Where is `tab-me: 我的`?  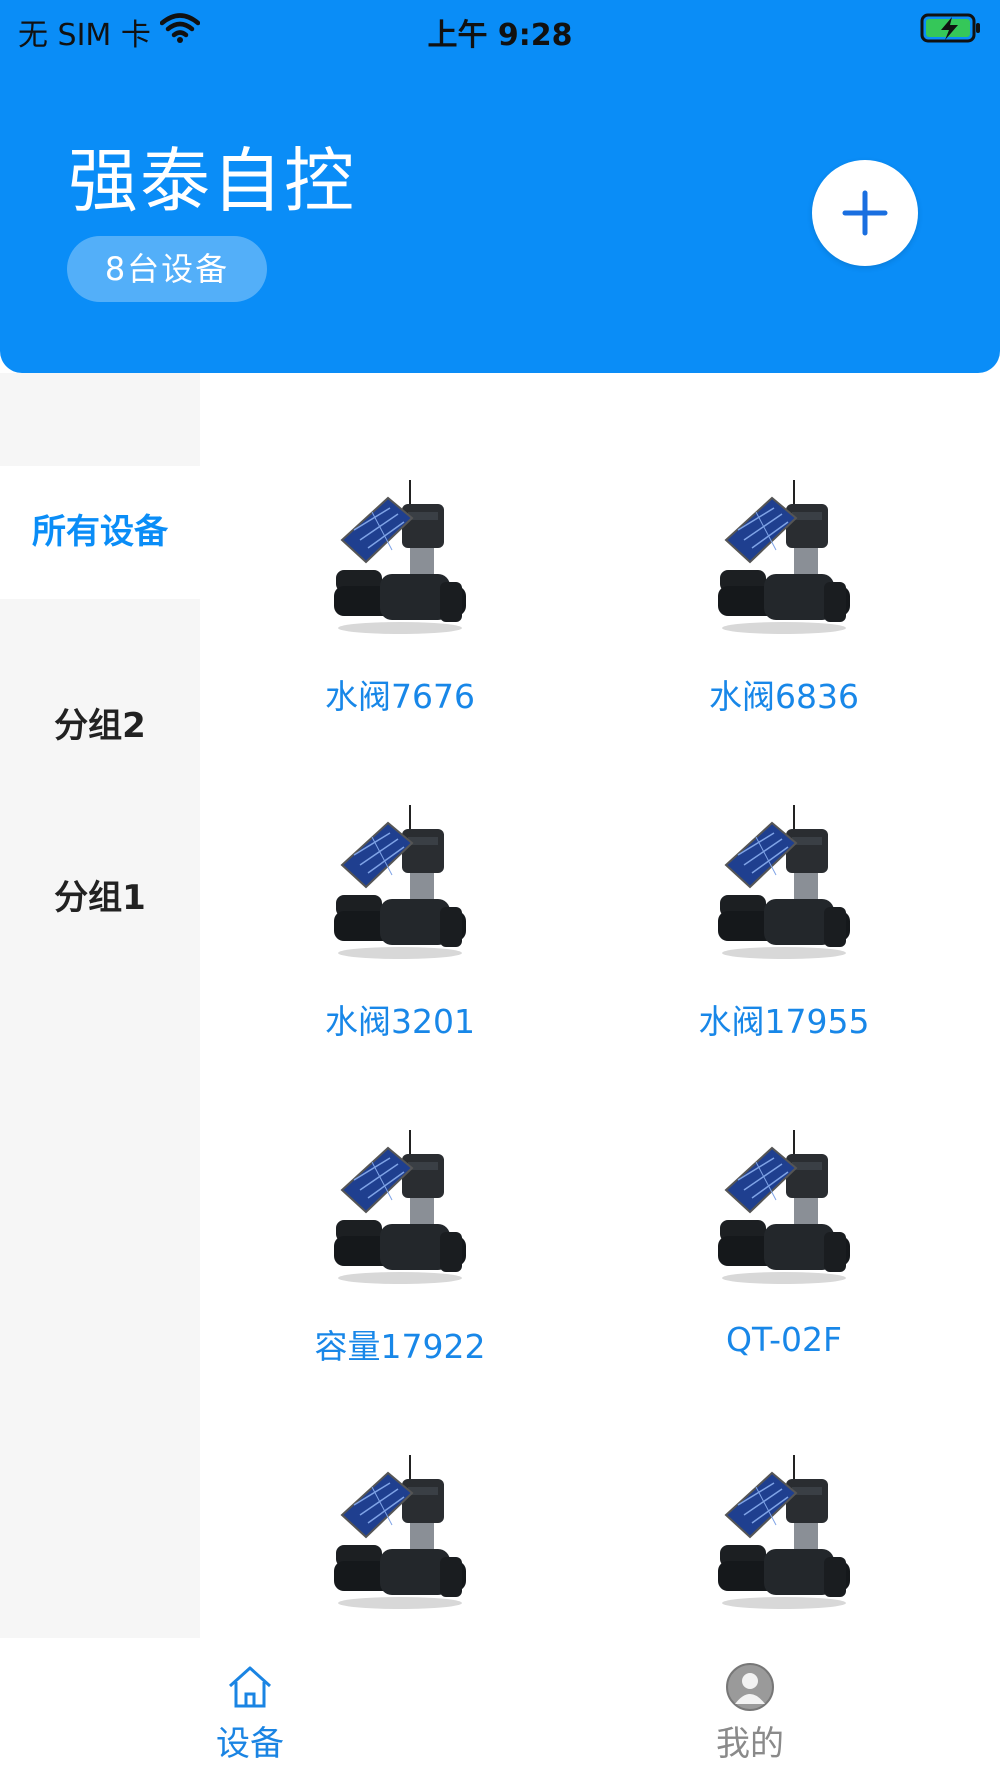 tab-me: 我的 is located at coordinates (750, 1708).